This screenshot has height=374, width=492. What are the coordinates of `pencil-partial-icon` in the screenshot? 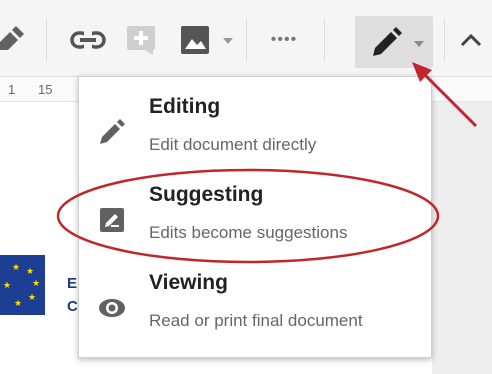 It's located at (17, 39).